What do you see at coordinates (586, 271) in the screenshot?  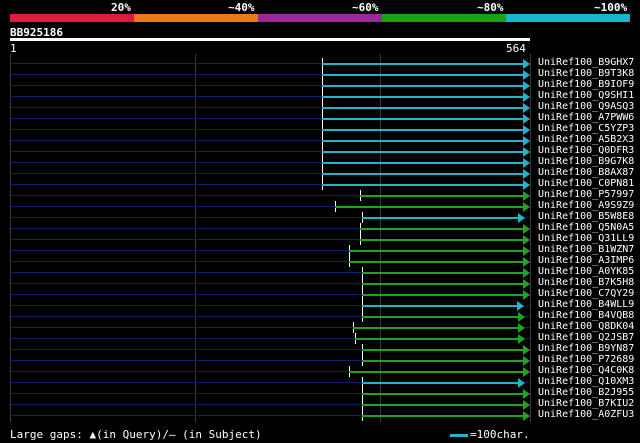 I see `hit-label: UniRef100_A0YK85` at bounding box center [586, 271].